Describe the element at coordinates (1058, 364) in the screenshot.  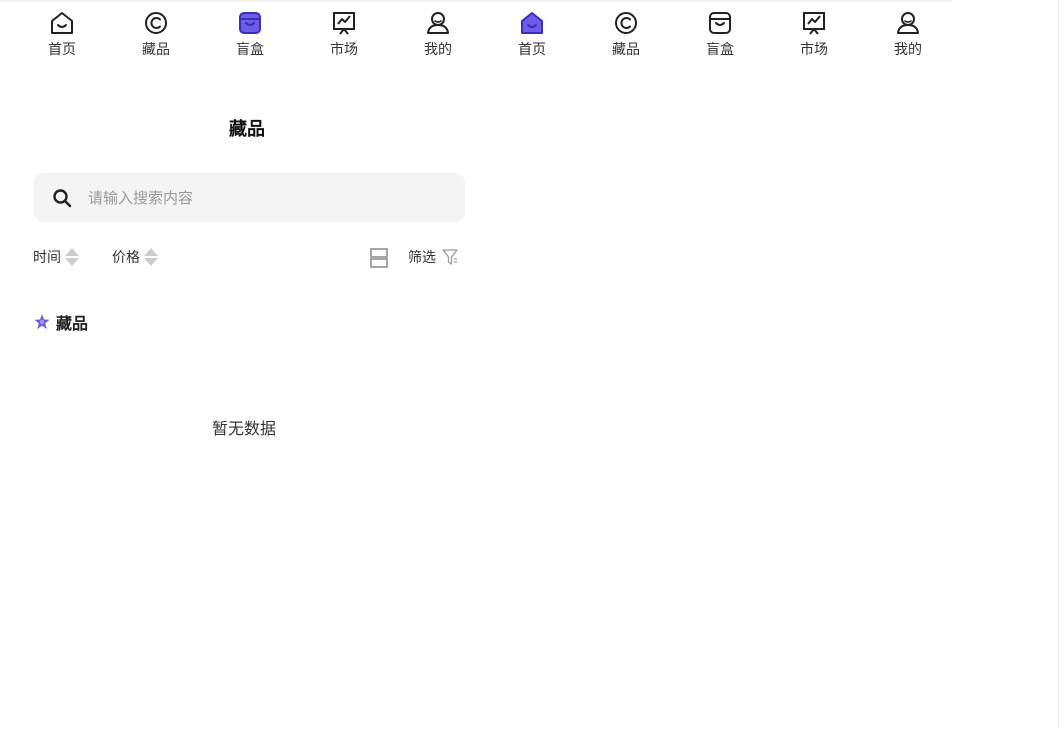
I see `right-divider` at that location.